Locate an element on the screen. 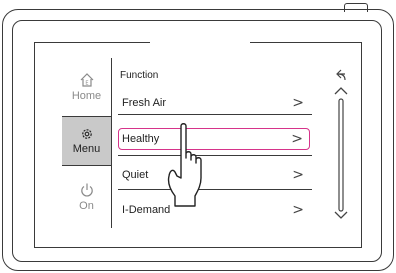 This screenshot has width=396, height=273. scrollbar-track is located at coordinates (341, 155).